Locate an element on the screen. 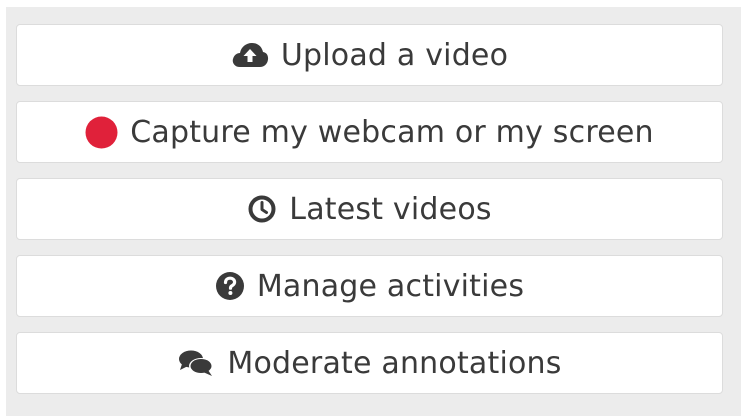 This screenshot has width=741, height=416. comments-icon is located at coordinates (196, 363).